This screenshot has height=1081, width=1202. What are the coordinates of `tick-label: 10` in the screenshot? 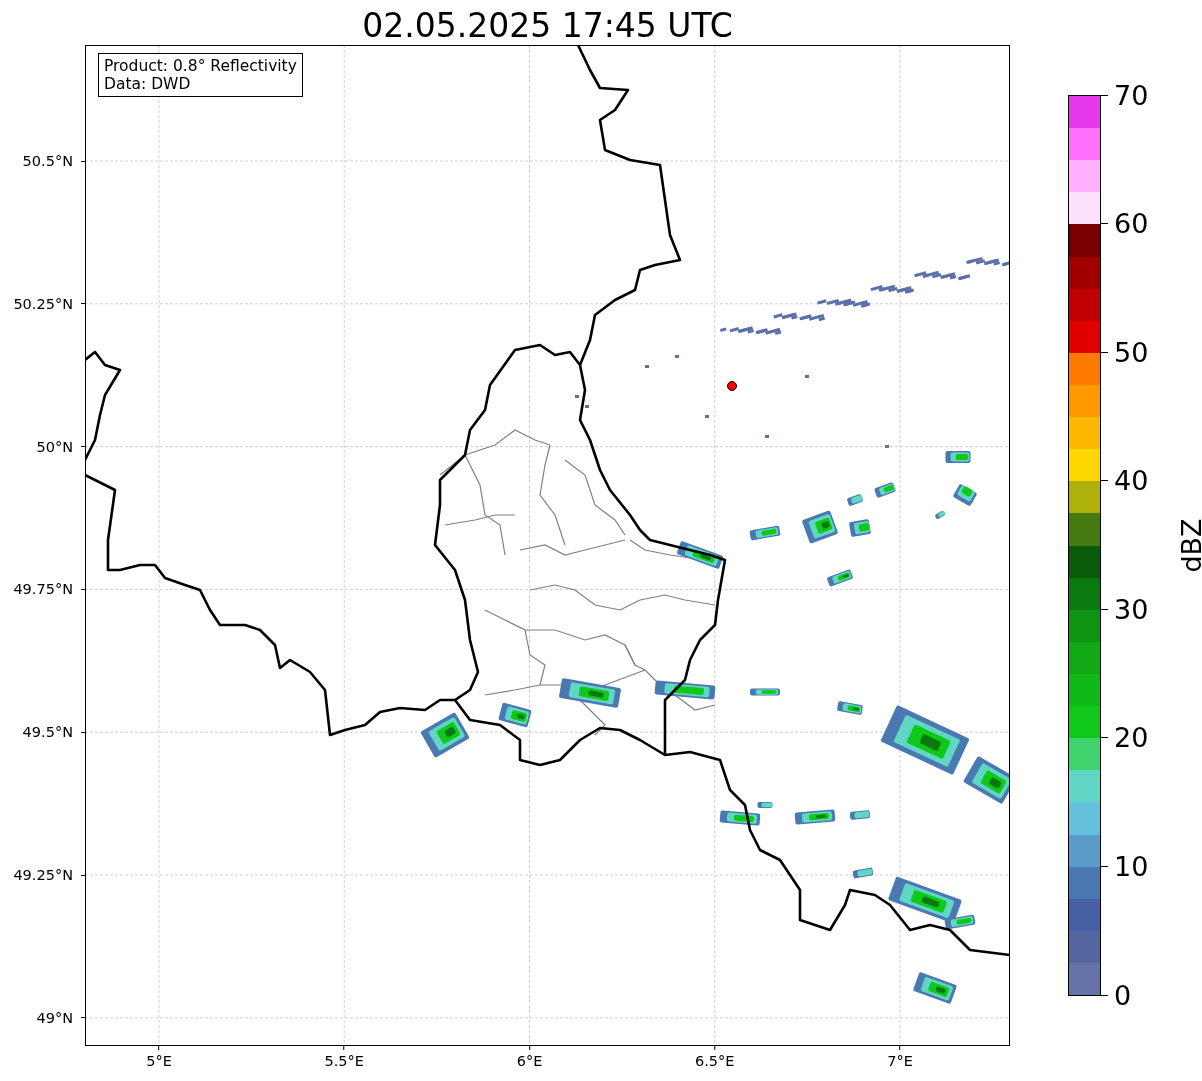 It's located at (1131, 866).